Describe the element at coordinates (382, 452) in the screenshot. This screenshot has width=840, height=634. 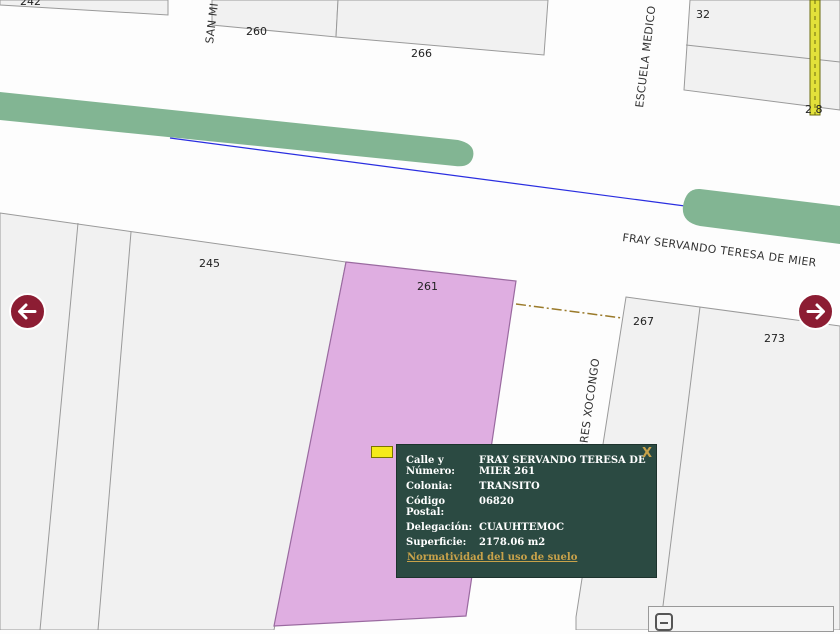
I see `popup-anchor-marker` at that location.